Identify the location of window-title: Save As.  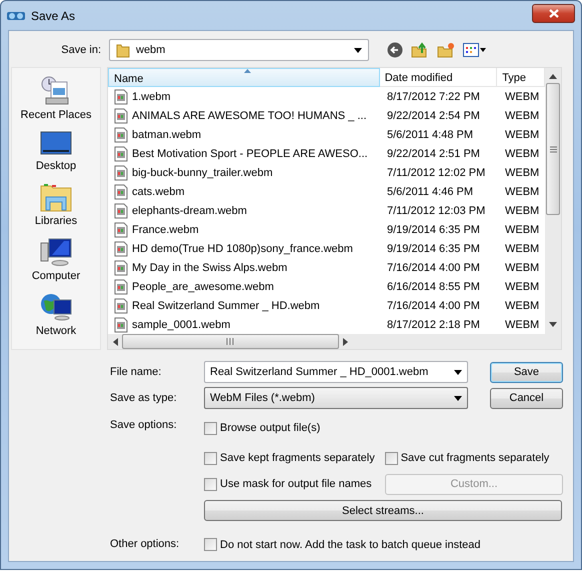
(53, 15).